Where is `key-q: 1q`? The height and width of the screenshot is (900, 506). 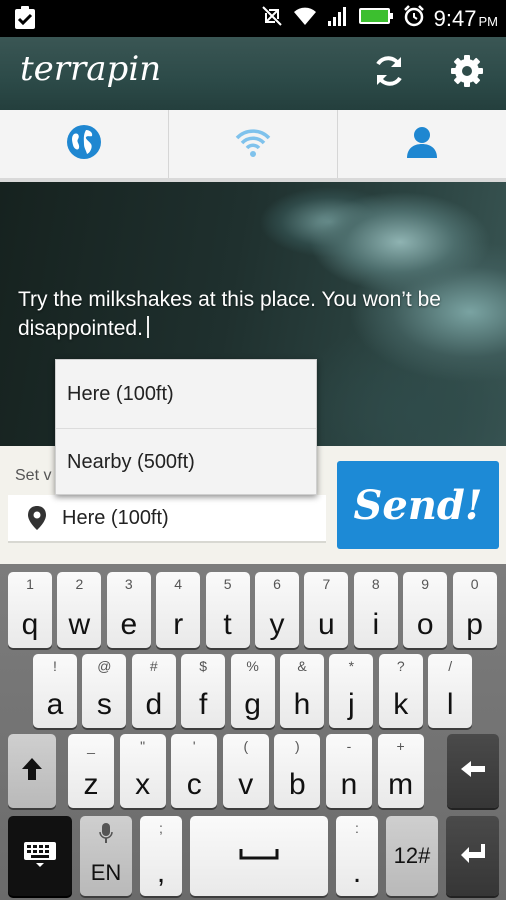 key-q: 1q is located at coordinates (30, 610).